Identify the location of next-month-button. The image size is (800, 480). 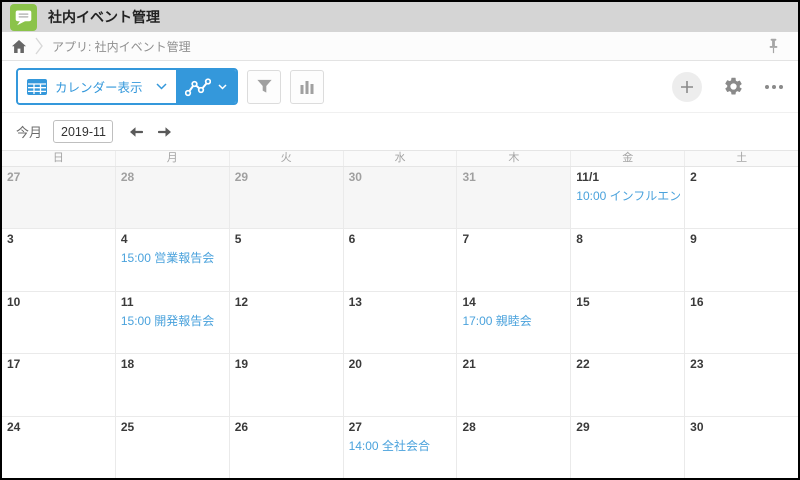
(165, 132).